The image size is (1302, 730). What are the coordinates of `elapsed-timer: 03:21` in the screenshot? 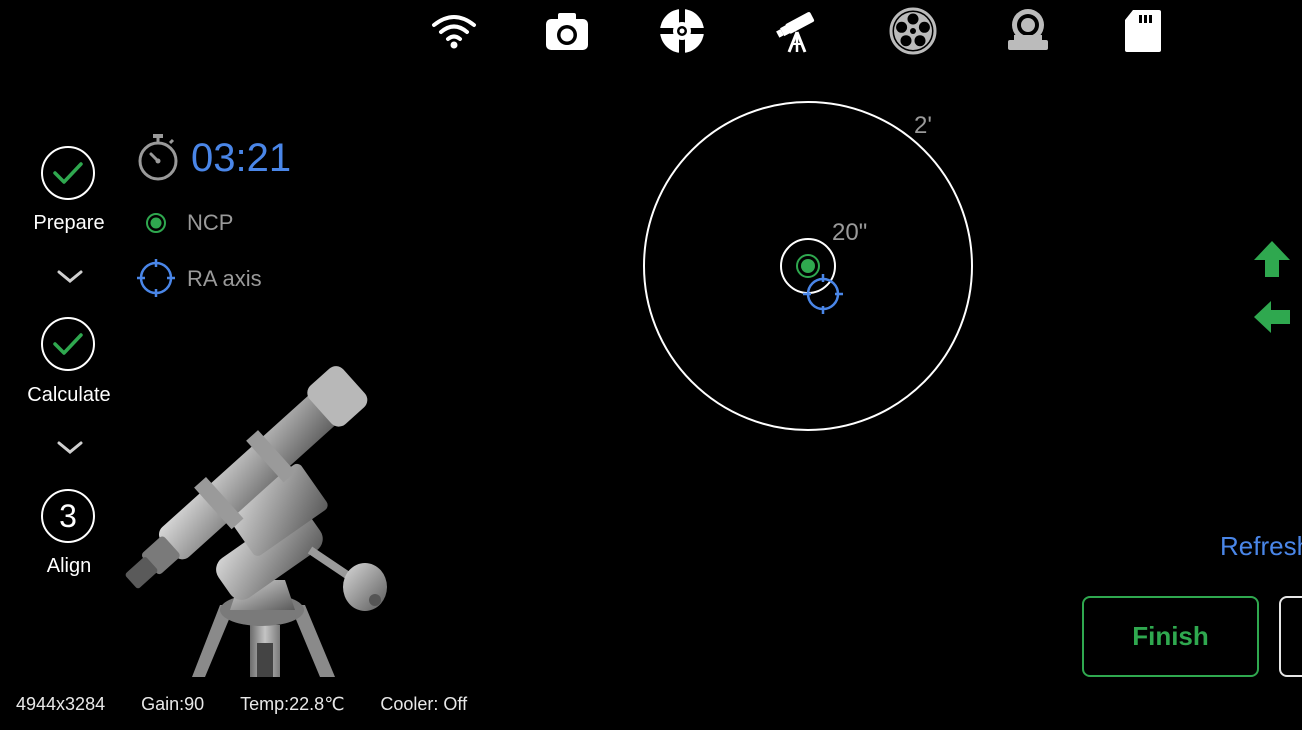 It's located at (241, 158).